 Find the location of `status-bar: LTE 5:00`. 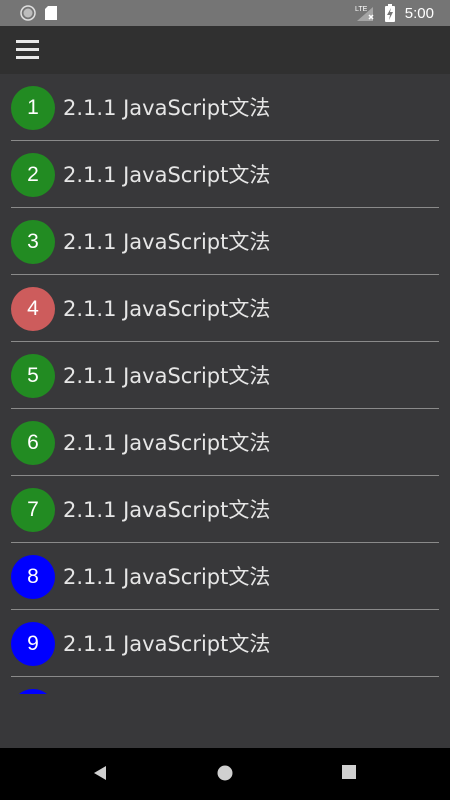

status-bar: LTE 5:00 is located at coordinates (225, 13).